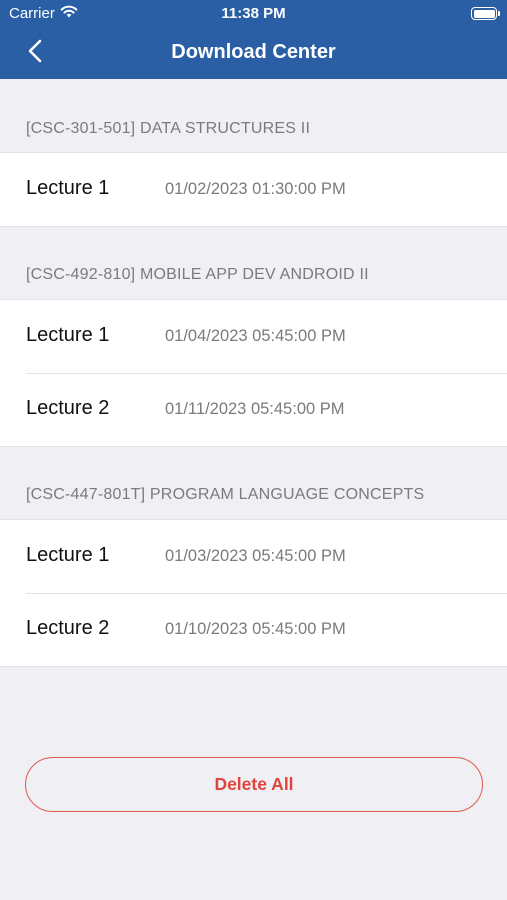 The height and width of the screenshot is (900, 507). I want to click on download-date: 01/02/2023 01:30:00 PM, so click(255, 189).